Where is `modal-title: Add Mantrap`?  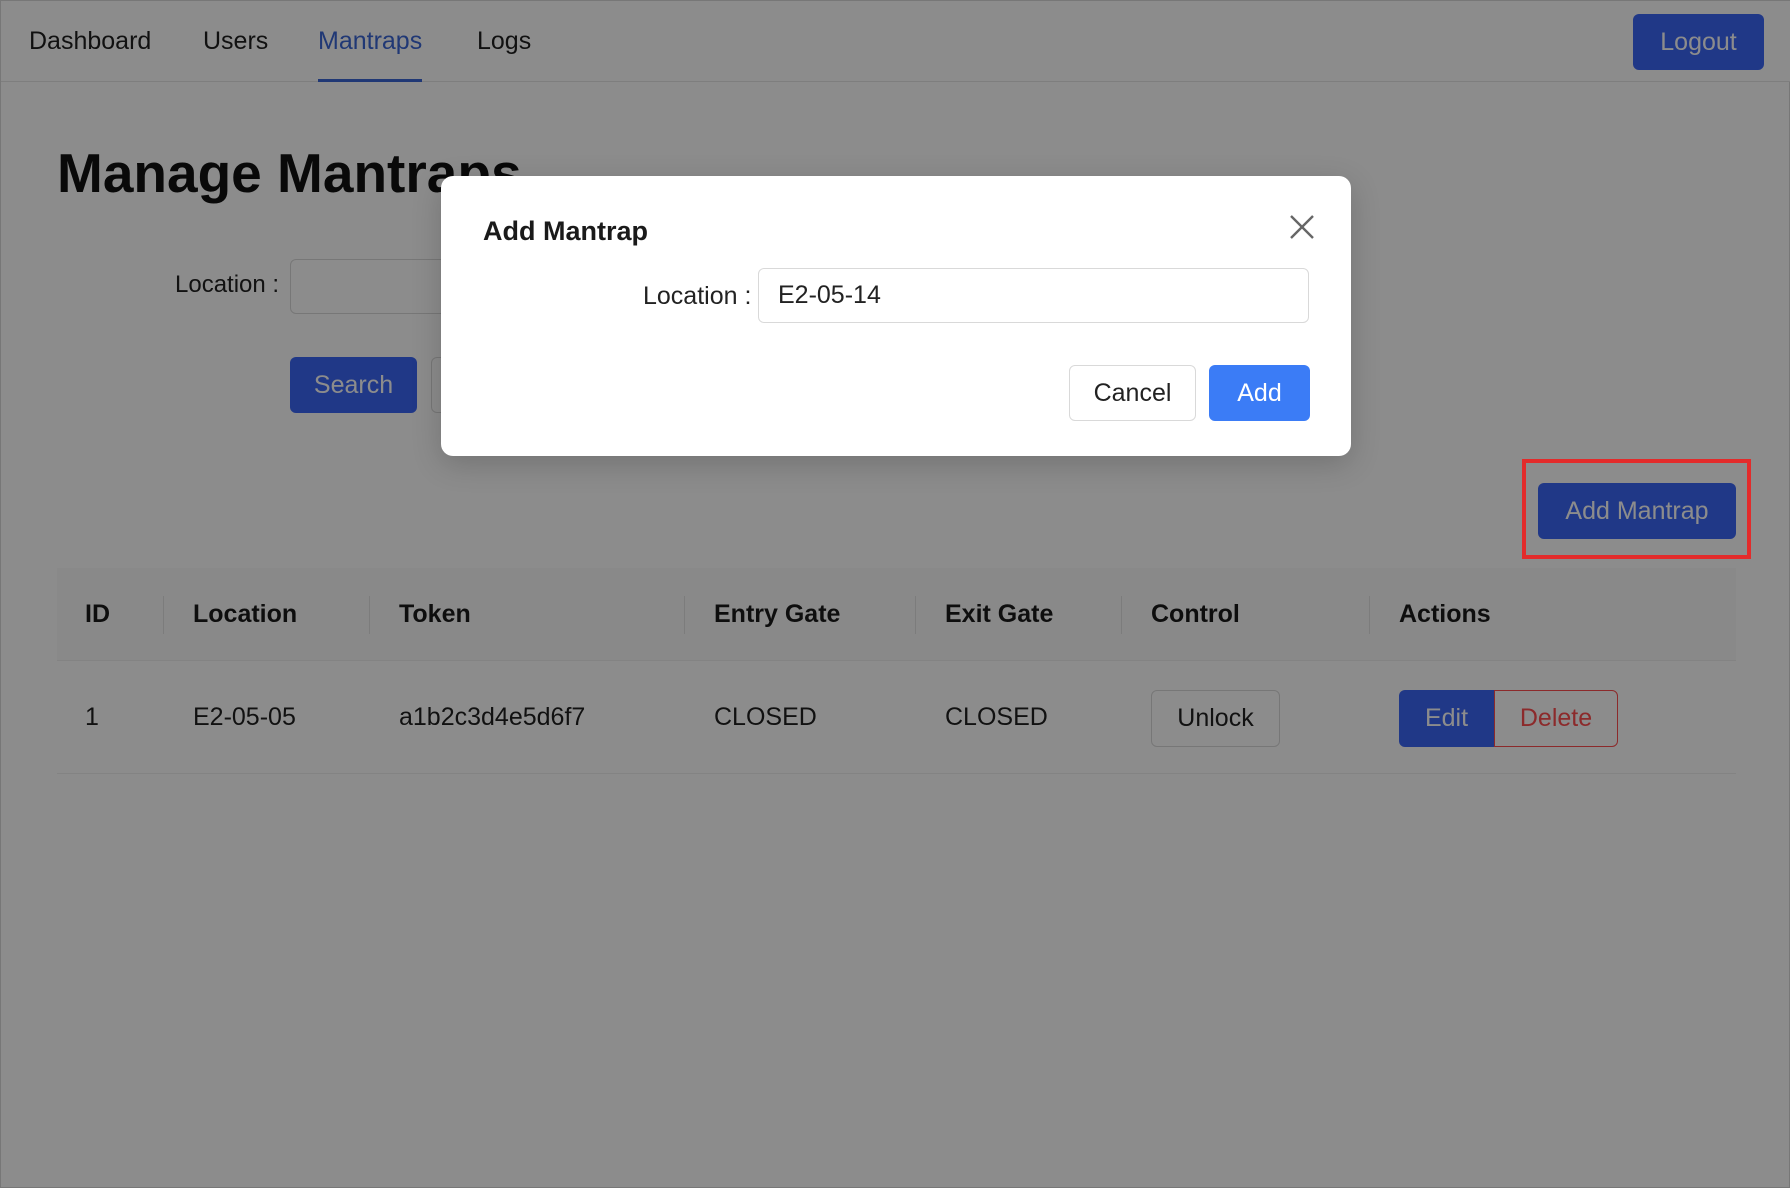 modal-title: Add Mantrap is located at coordinates (565, 231).